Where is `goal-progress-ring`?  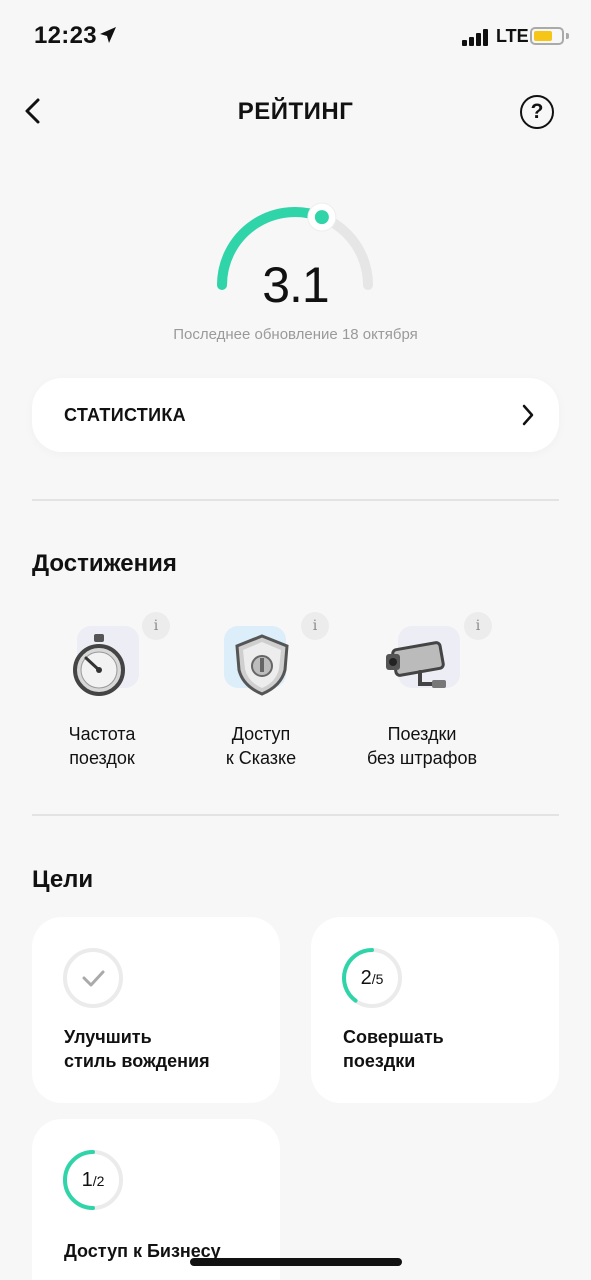
goal-progress-ring is located at coordinates (93, 978).